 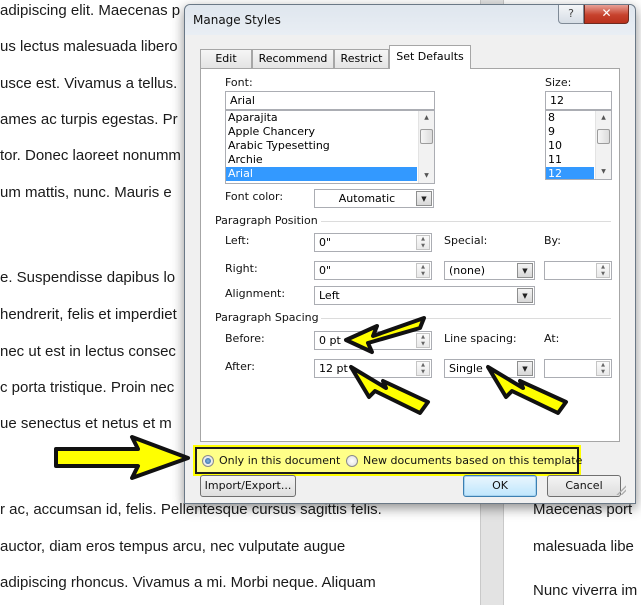 What do you see at coordinates (583, 546) in the screenshot?
I see `document-line: malesuada libe` at bounding box center [583, 546].